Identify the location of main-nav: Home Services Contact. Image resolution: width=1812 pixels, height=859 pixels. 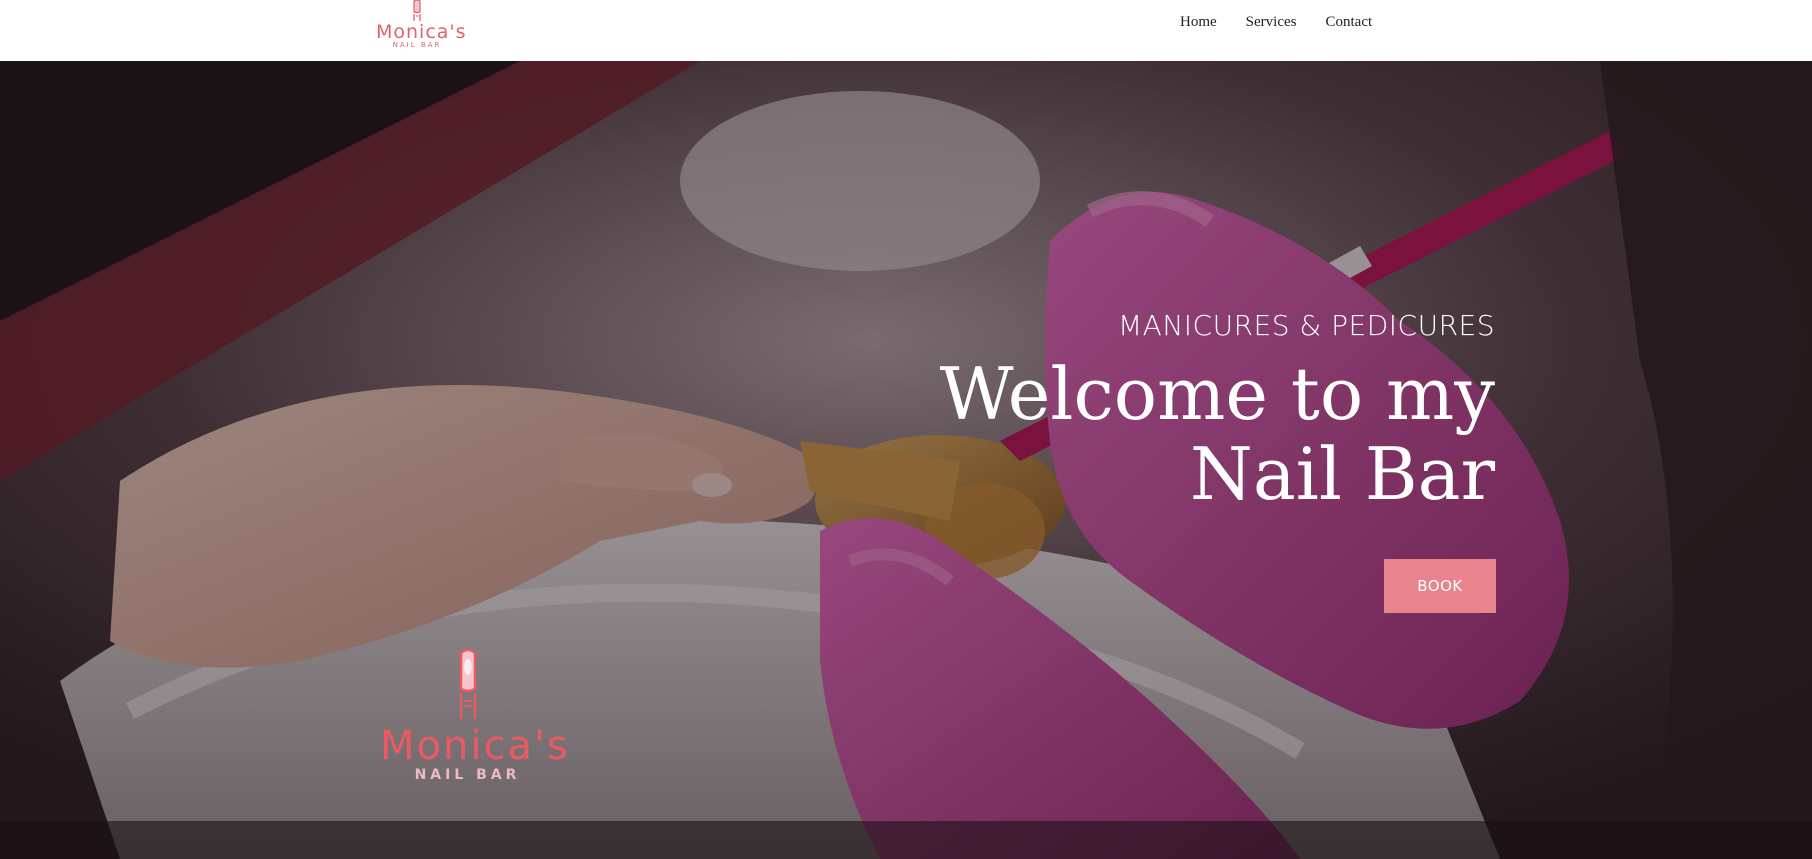
(1290, 22).